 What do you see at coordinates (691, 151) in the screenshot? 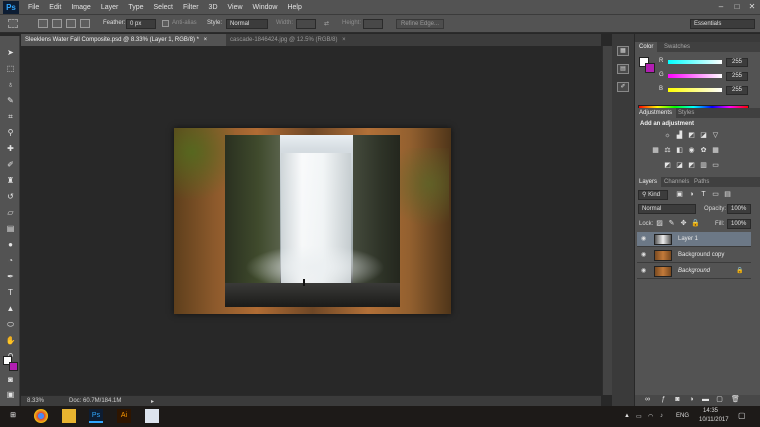
I see `photo-filter-icon: ◉` at bounding box center [691, 151].